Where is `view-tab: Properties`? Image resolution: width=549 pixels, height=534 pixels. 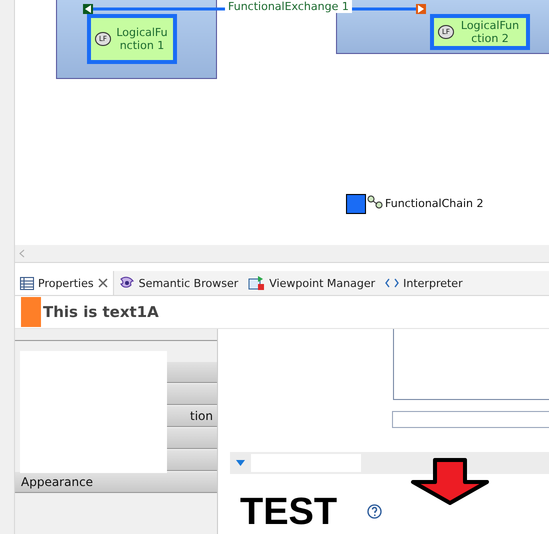 view-tab: Properties is located at coordinates (64, 283).